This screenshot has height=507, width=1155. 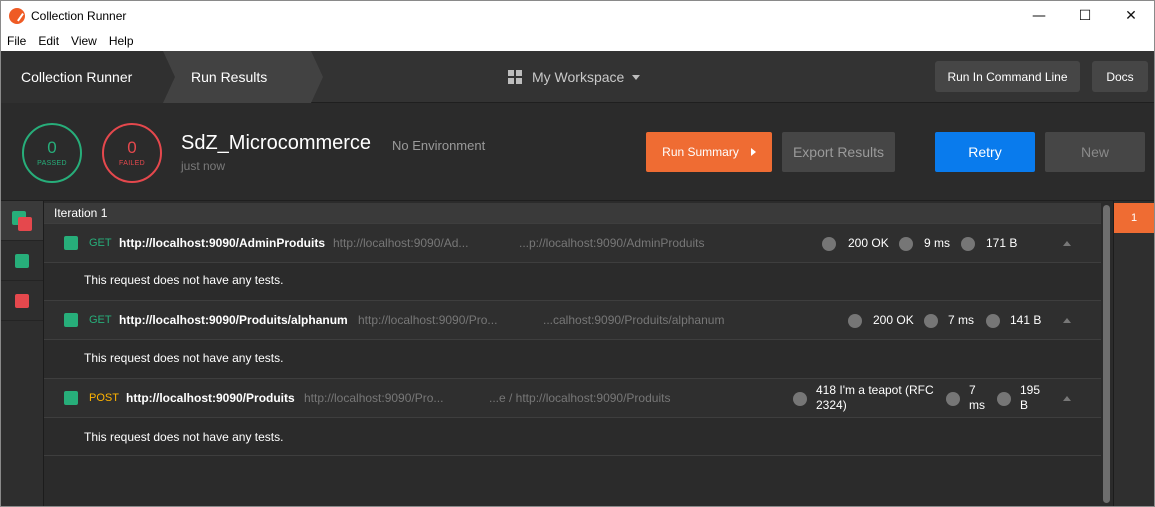 What do you see at coordinates (233, 320) in the screenshot?
I see `request-url: http://localhost:9090/Produits/alphanum` at bounding box center [233, 320].